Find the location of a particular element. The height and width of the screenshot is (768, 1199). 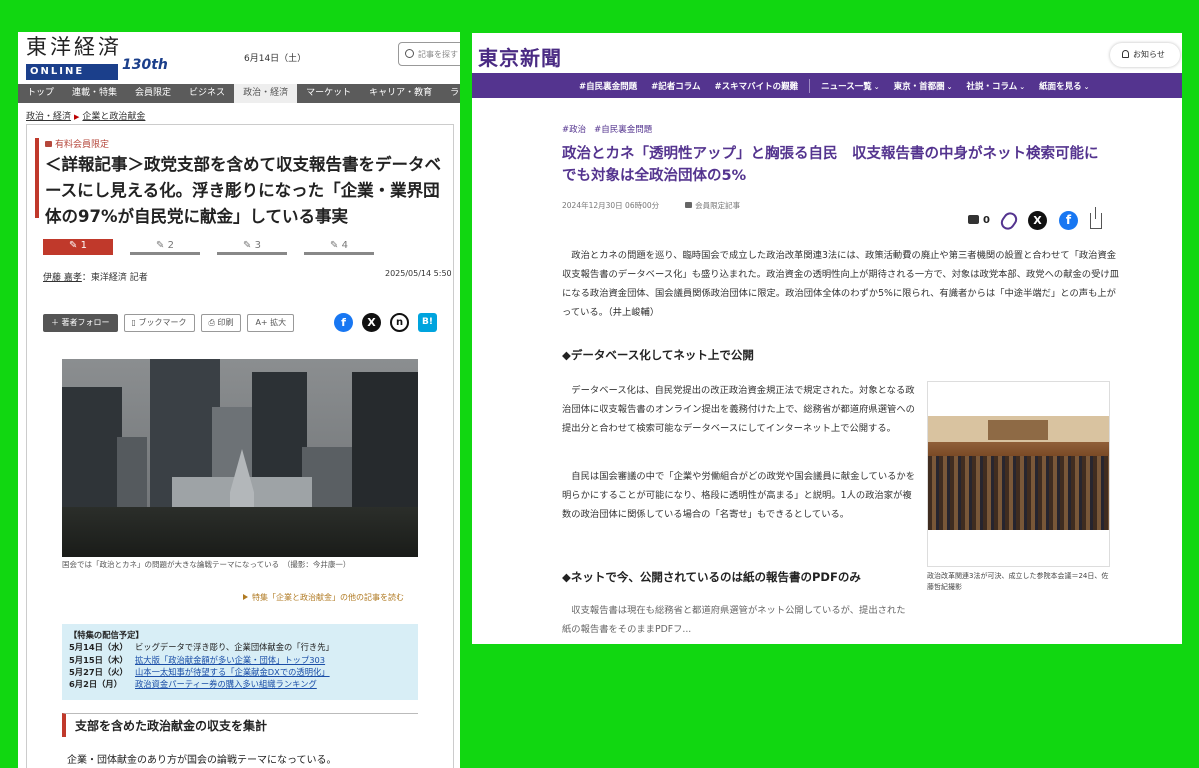

schedule-row: 6月2日（月） 政治資金パーティー券の購入多い組織ランキング is located at coordinates (193, 684).